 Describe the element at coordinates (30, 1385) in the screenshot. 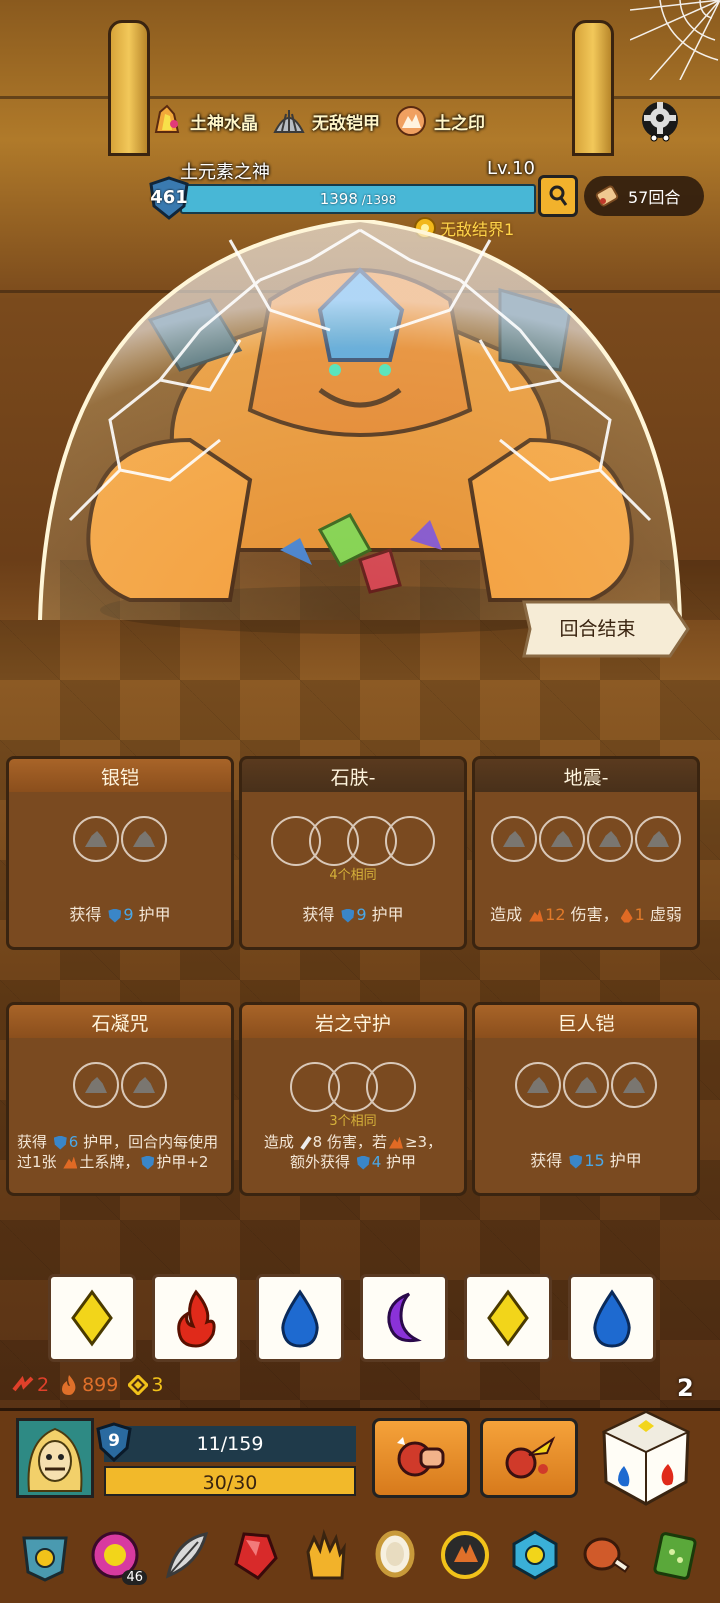

I see `attack-resource: 2` at that location.